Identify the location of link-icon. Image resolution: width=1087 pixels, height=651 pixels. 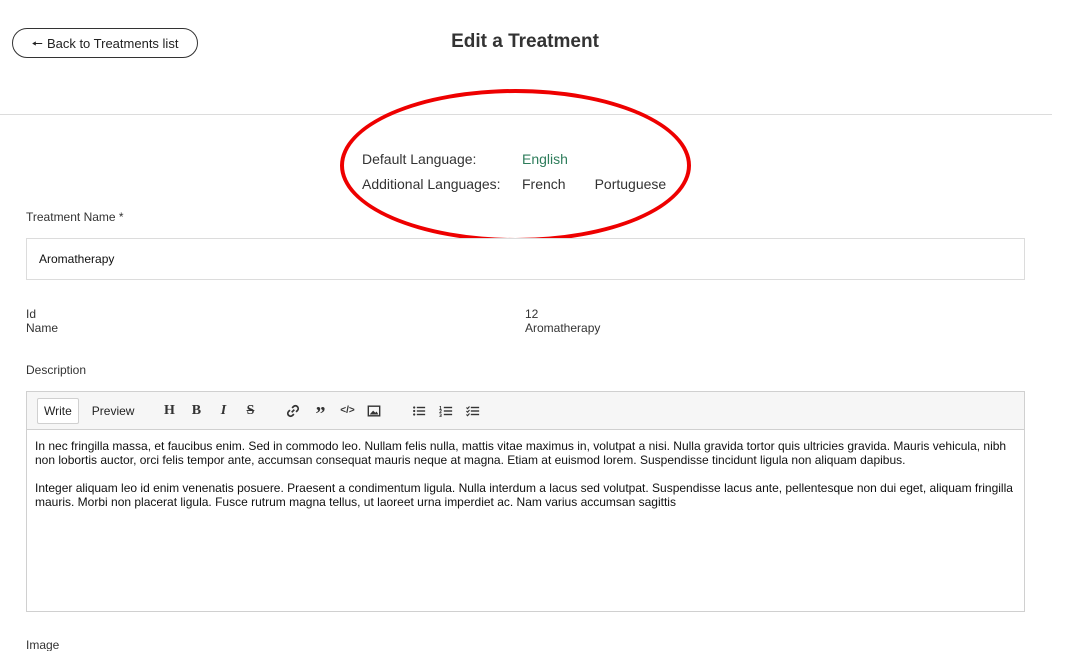
(293, 411).